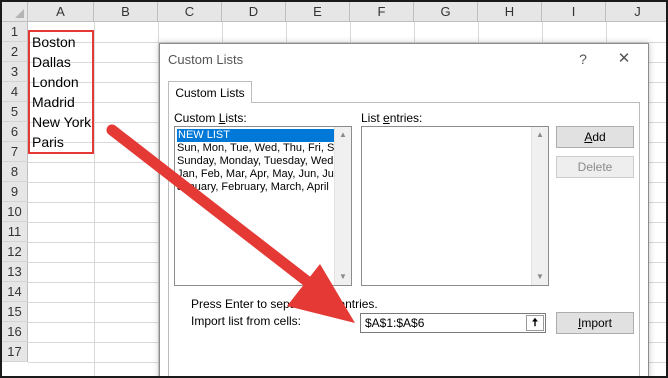 Image resolution: width=668 pixels, height=378 pixels. I want to click on column-header-a: A, so click(61, 12).